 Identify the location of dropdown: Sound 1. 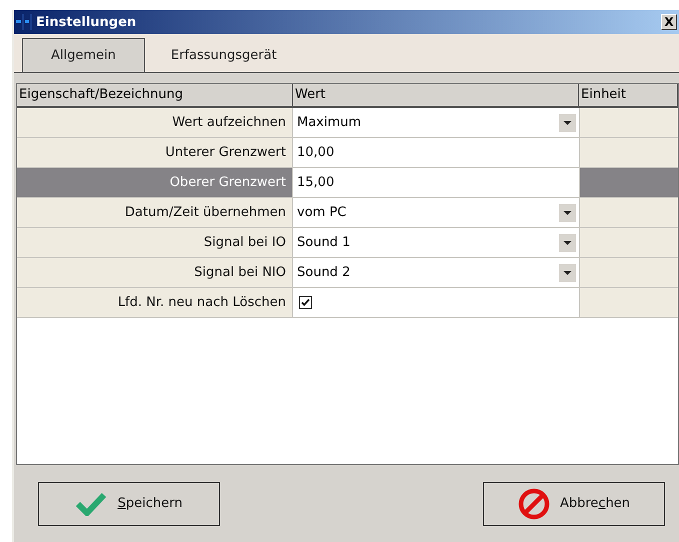
(438, 243).